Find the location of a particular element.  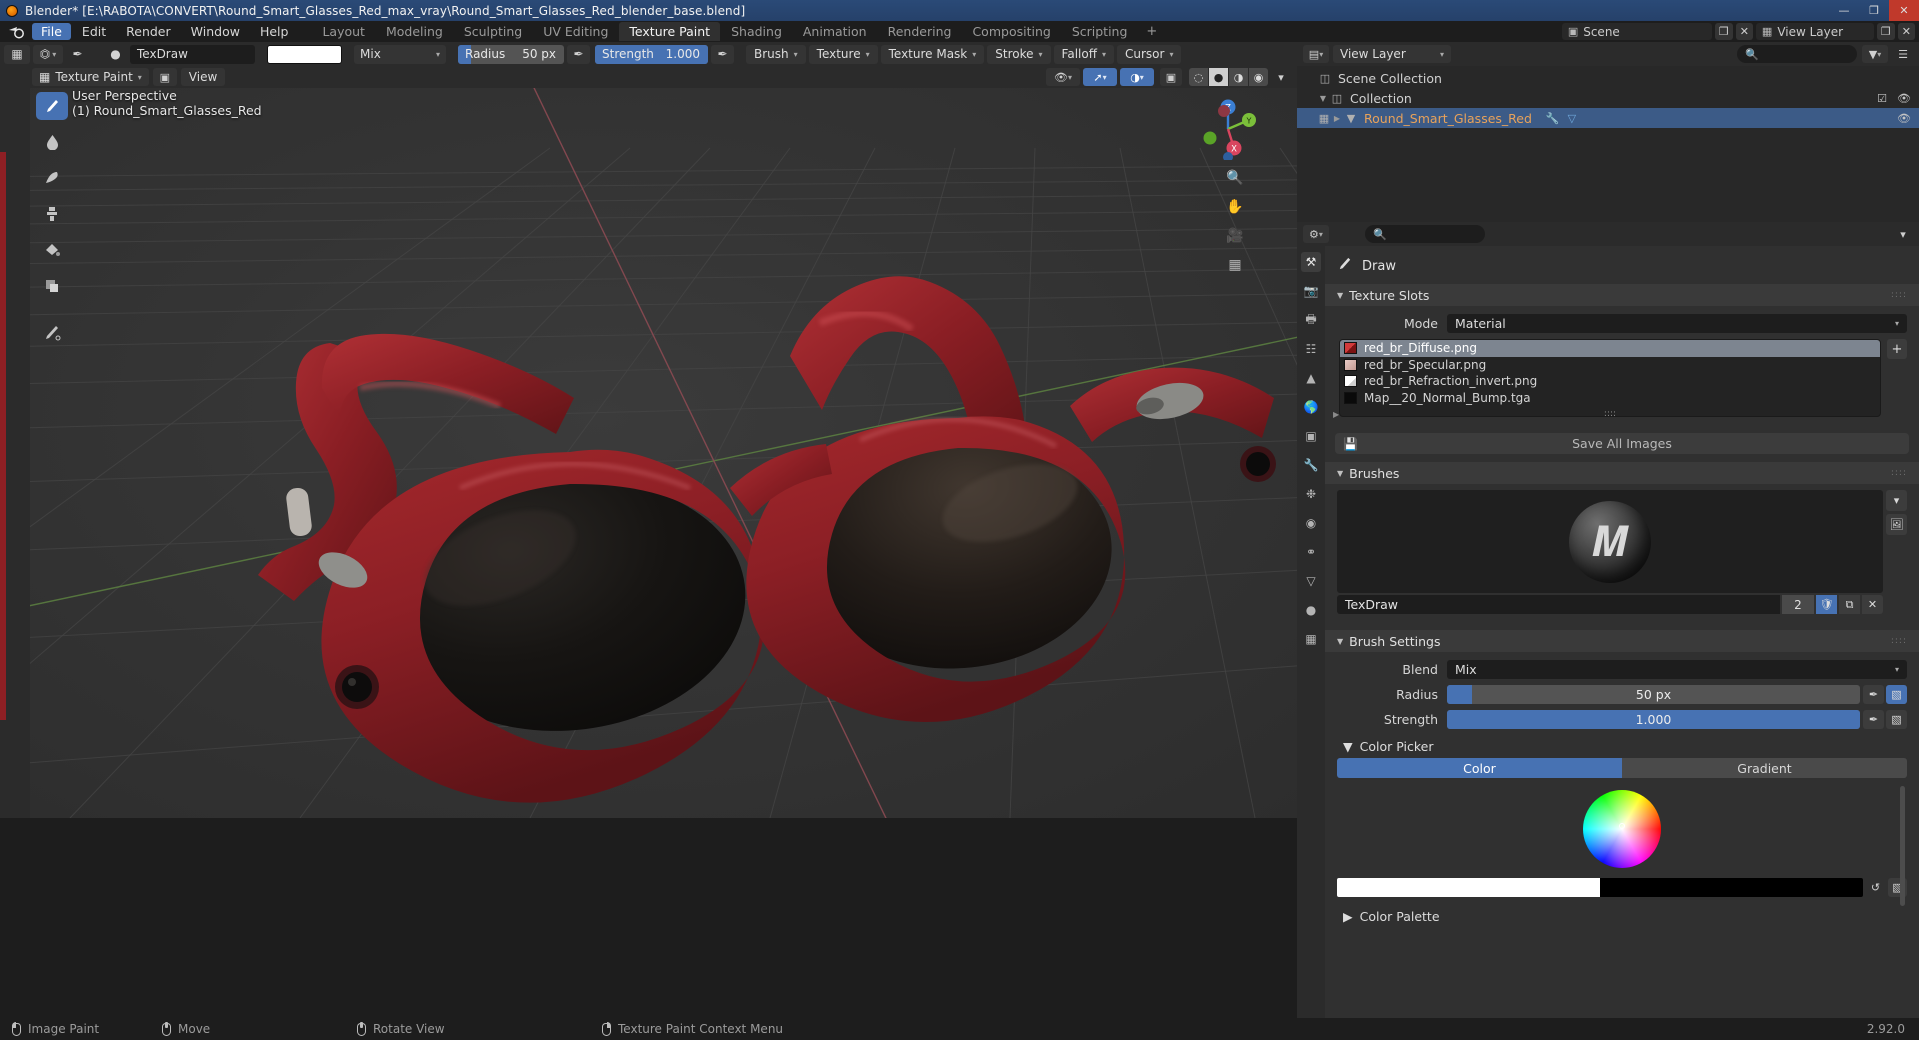

color-mode-tabs: Color Gradient is located at coordinates (1622, 768).